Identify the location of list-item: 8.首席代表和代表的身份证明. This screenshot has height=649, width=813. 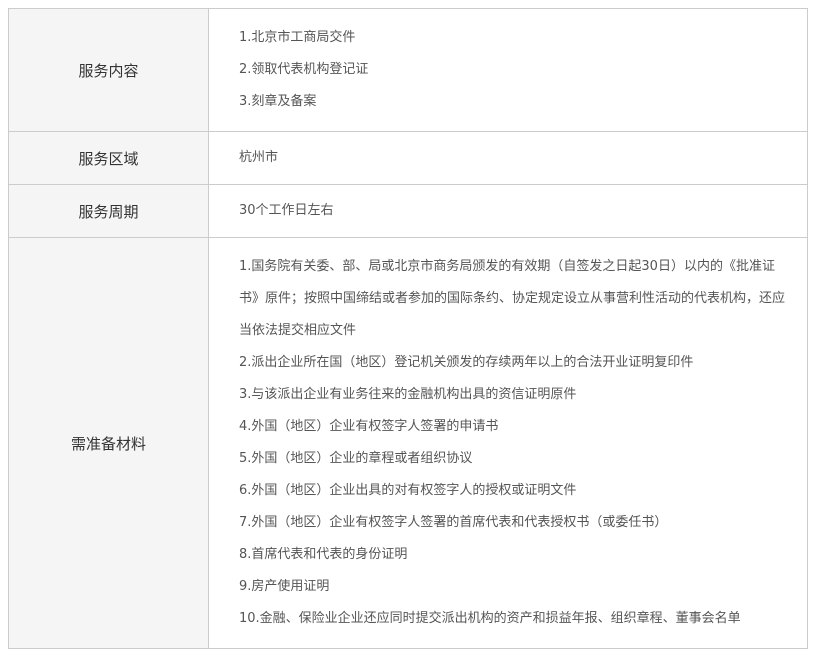
(323, 554).